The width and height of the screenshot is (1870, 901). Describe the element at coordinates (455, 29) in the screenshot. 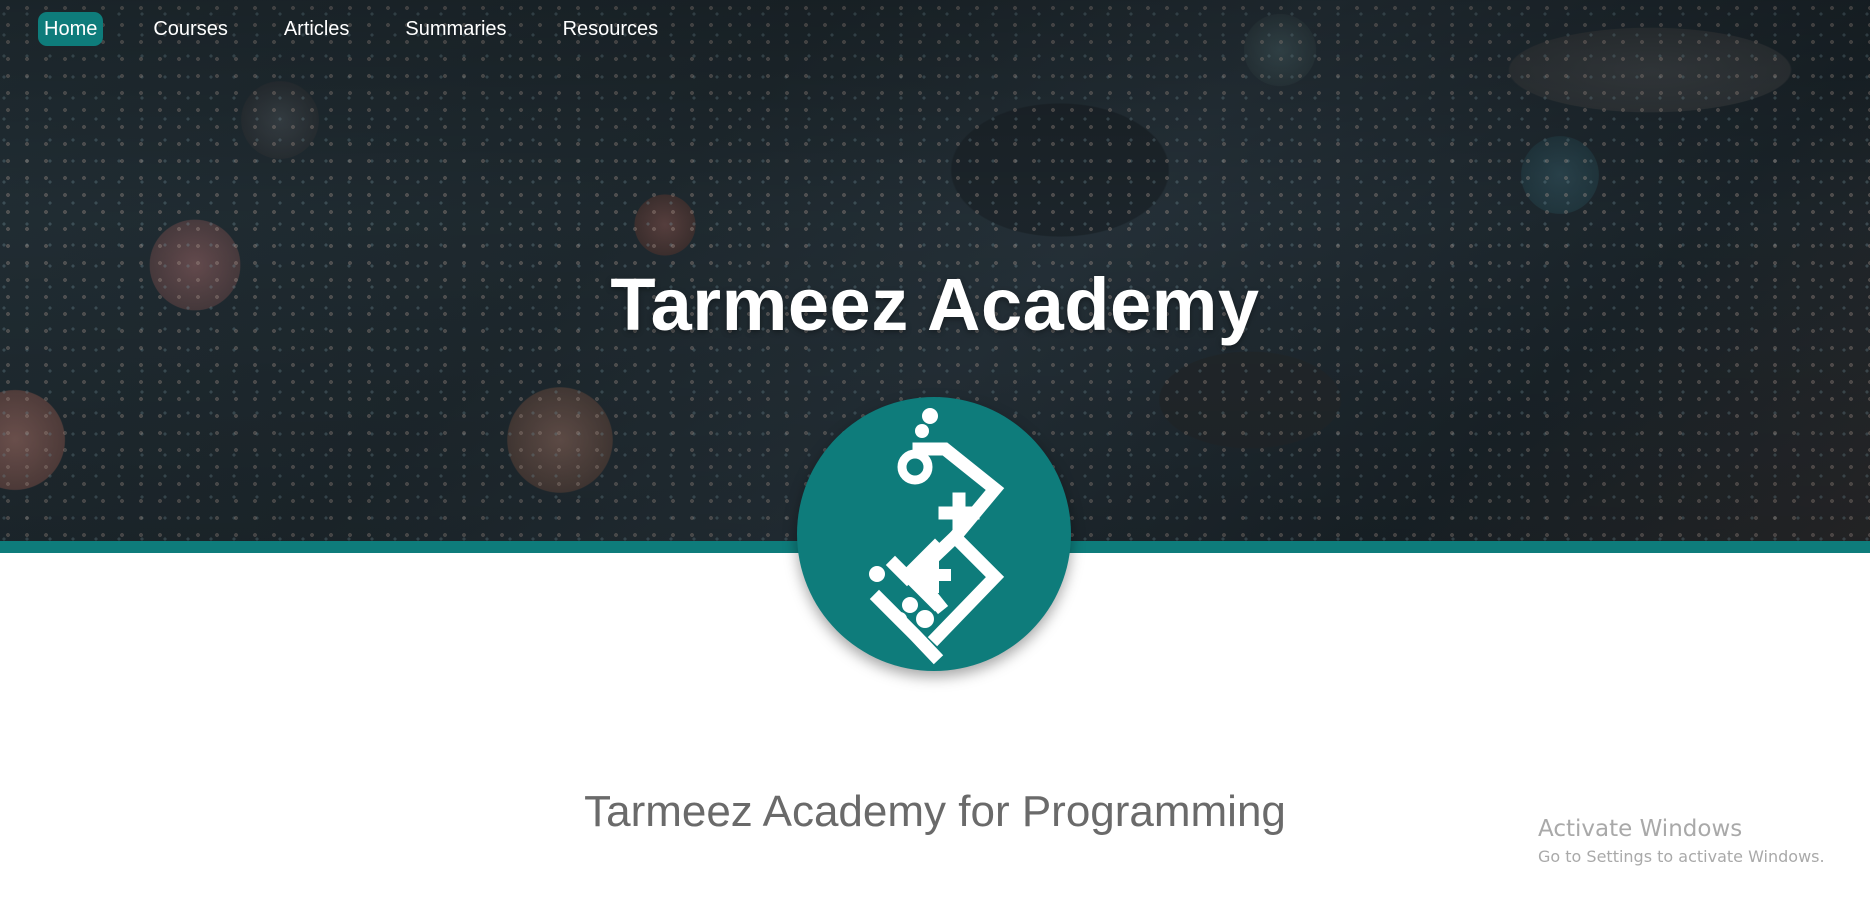

I see `nav-summaries: Summaries` at that location.